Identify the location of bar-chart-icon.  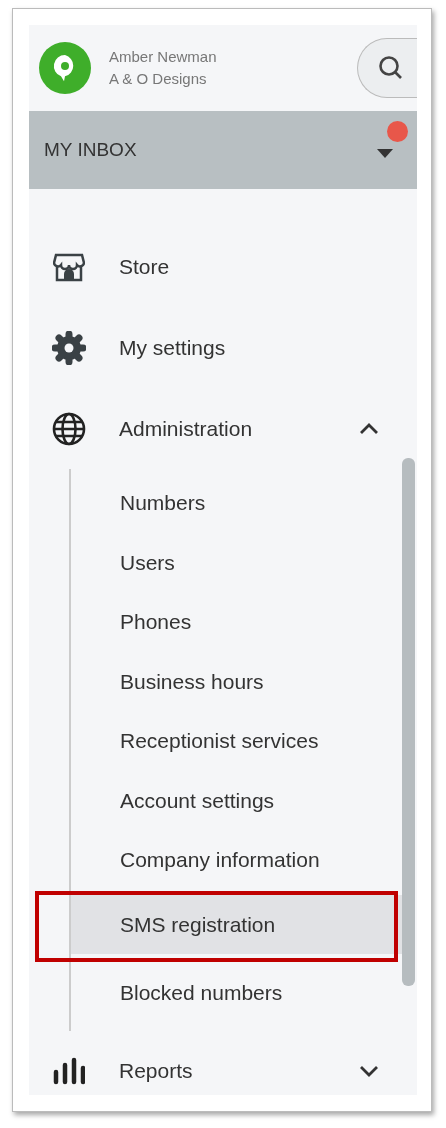
(69, 1071).